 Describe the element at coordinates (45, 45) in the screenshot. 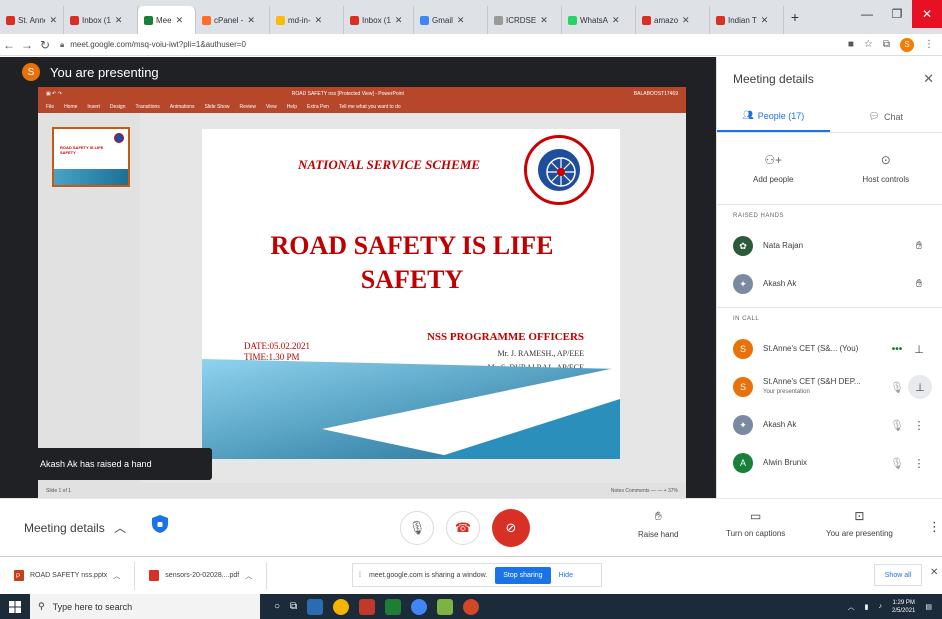

I see `reload-icon: ↻` at that location.